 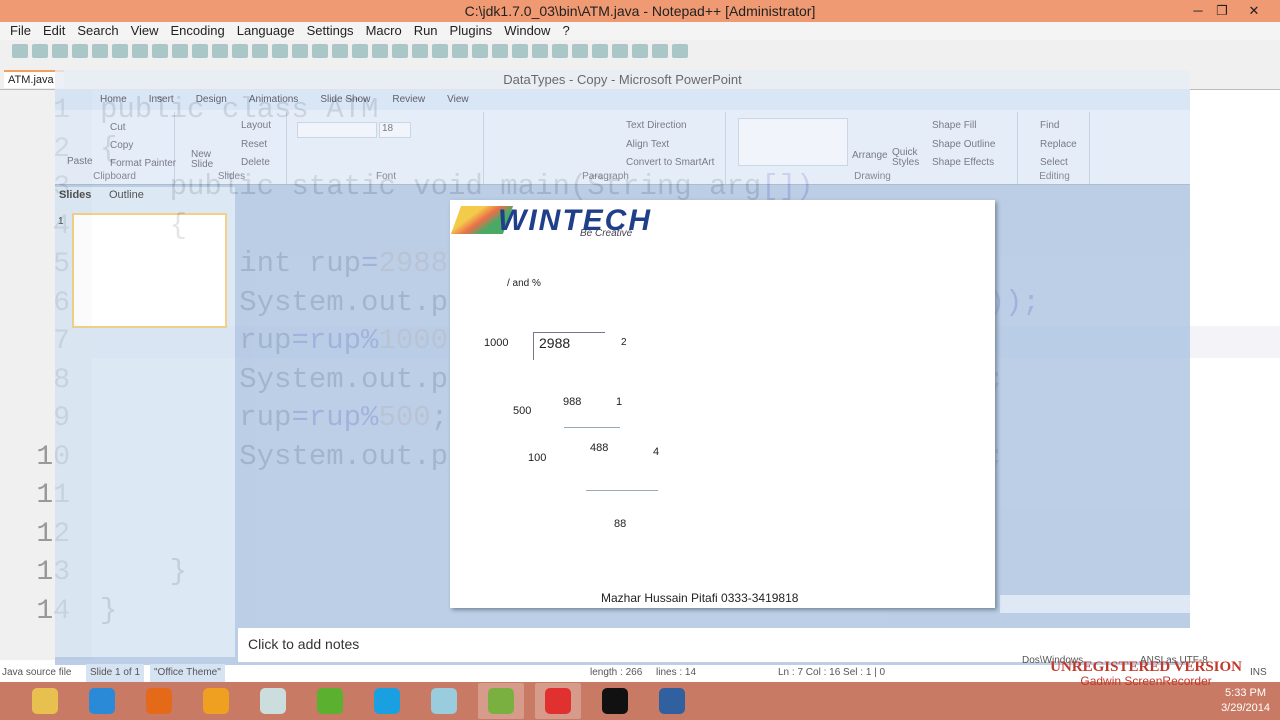 What do you see at coordinates (408, 100) in the screenshot?
I see `ppt-tab-review: Review` at bounding box center [408, 100].